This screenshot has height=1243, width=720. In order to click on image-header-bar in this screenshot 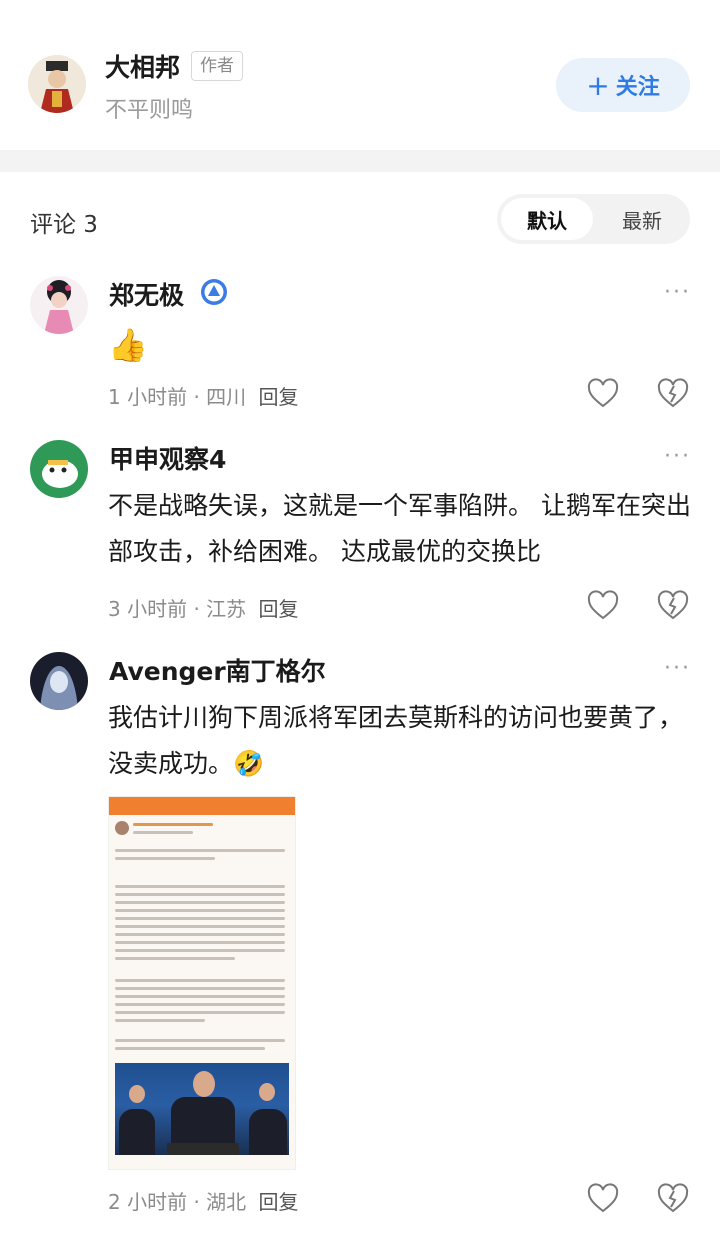, I will do `click(202, 806)`.